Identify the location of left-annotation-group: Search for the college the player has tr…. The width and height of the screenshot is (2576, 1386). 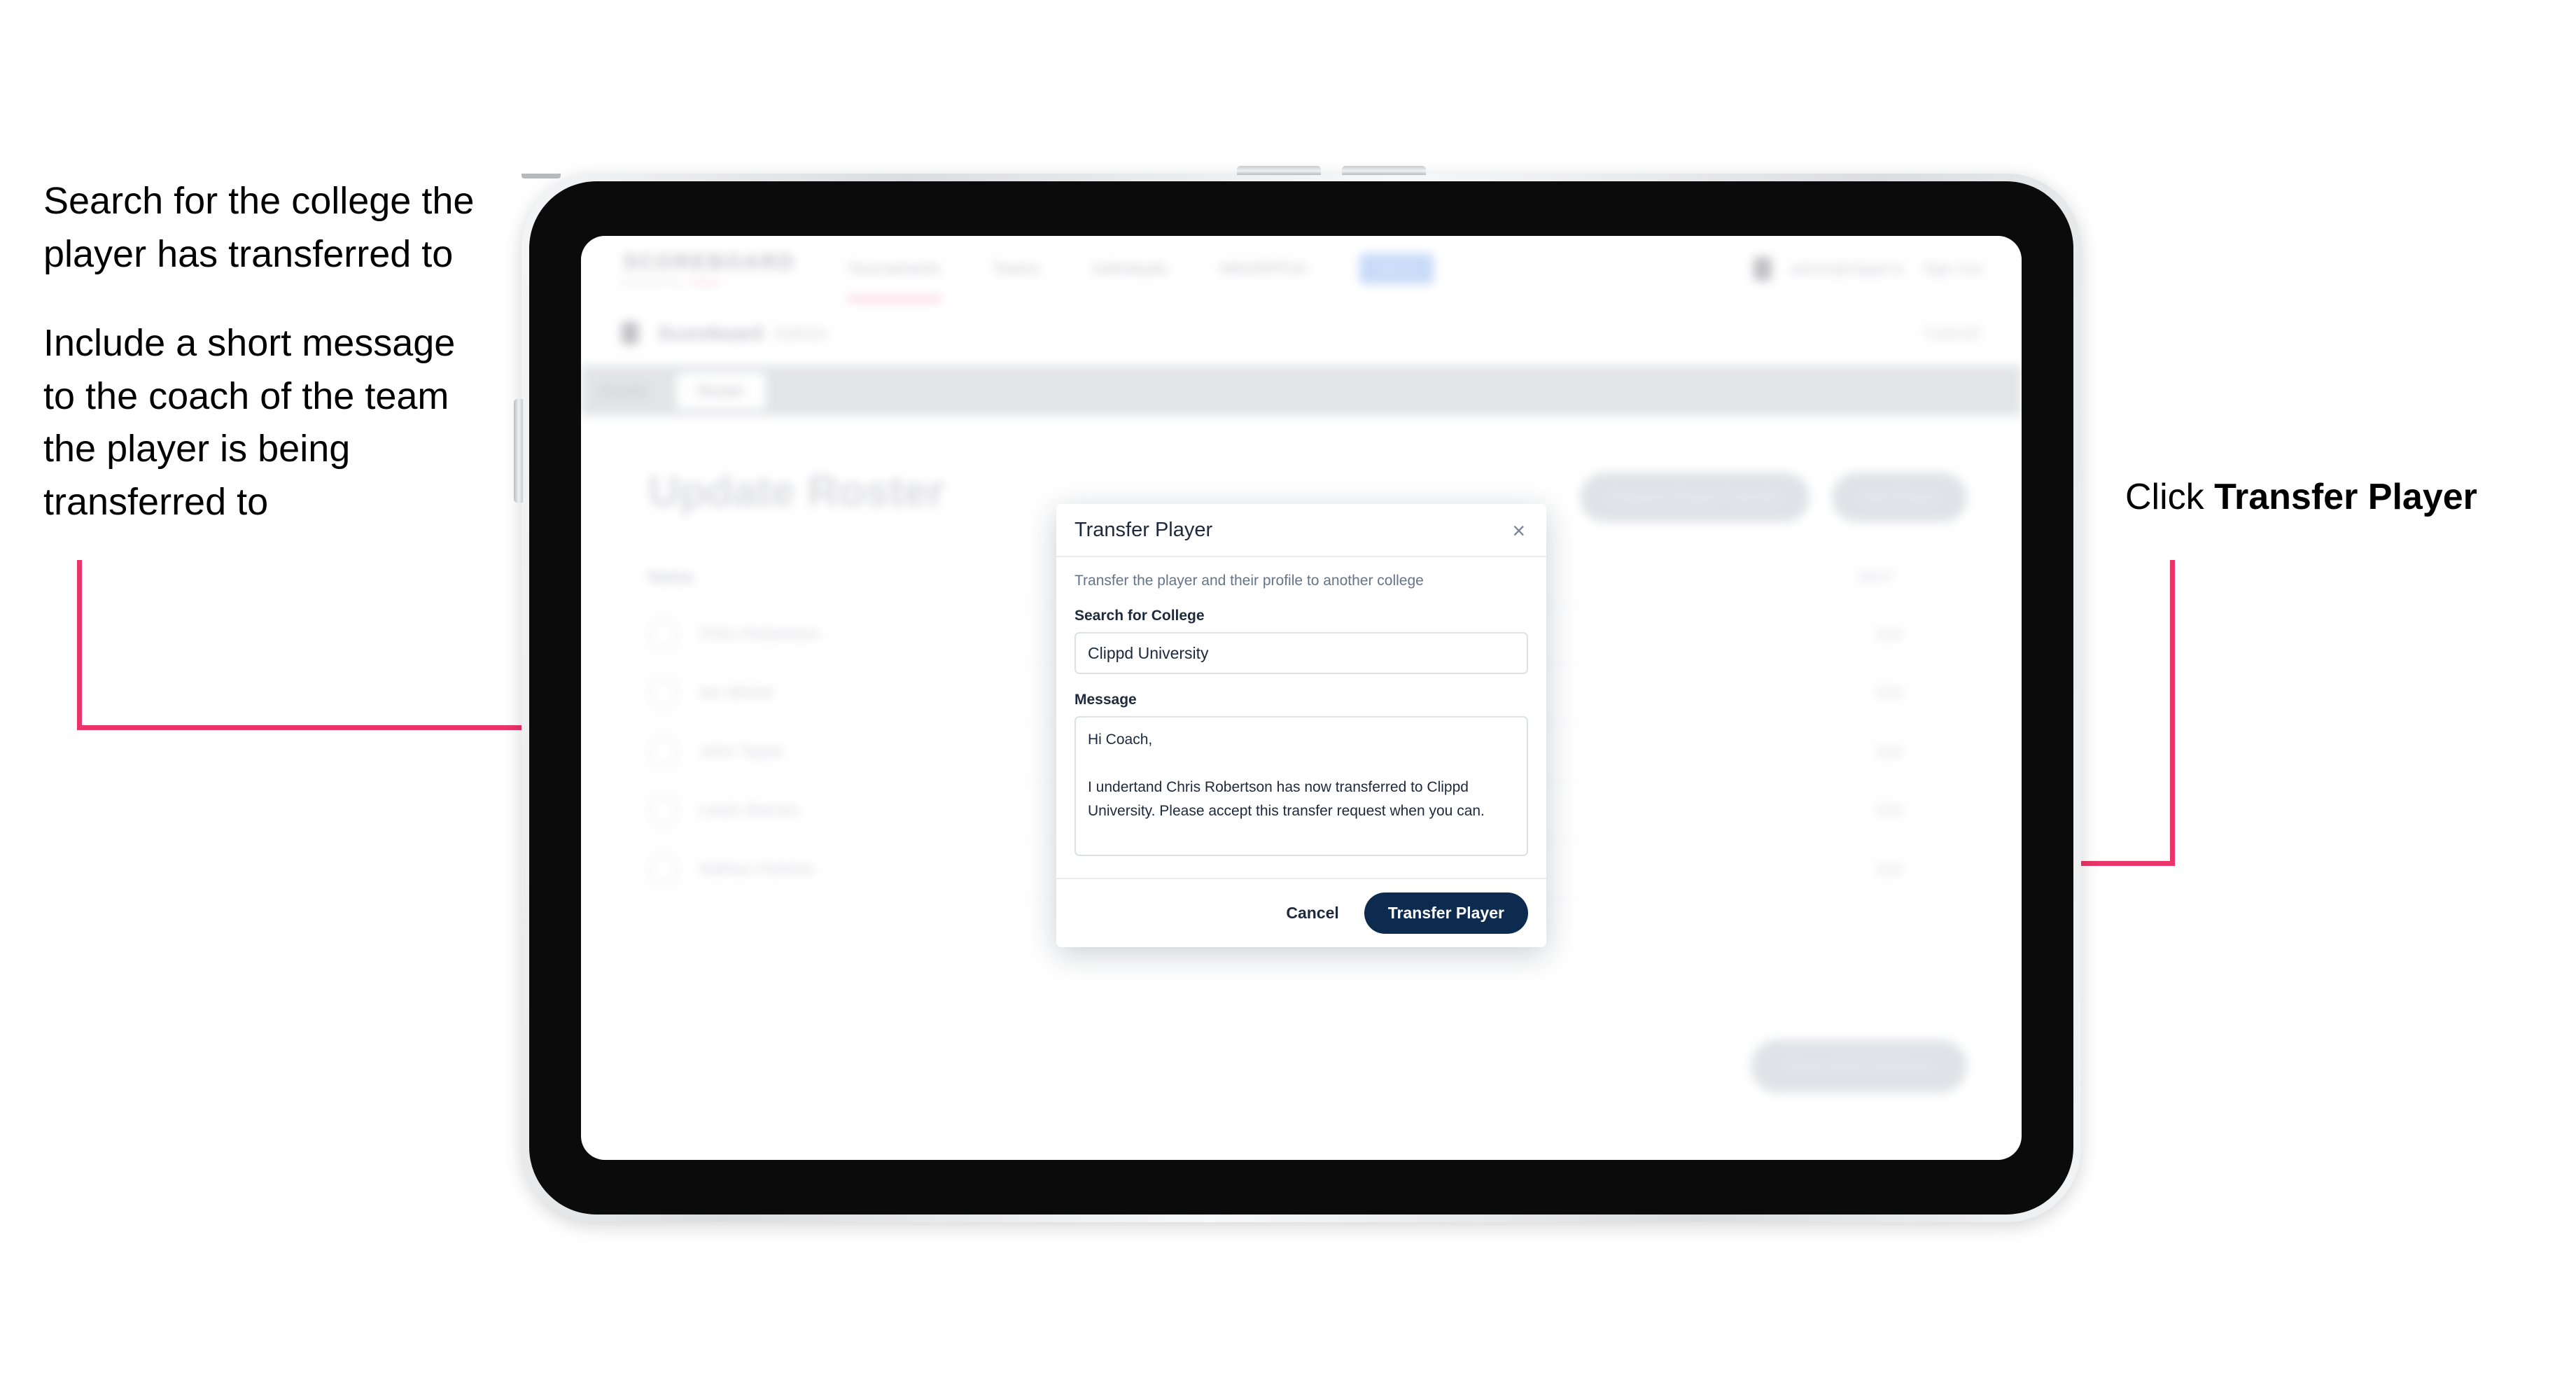
(267, 370).